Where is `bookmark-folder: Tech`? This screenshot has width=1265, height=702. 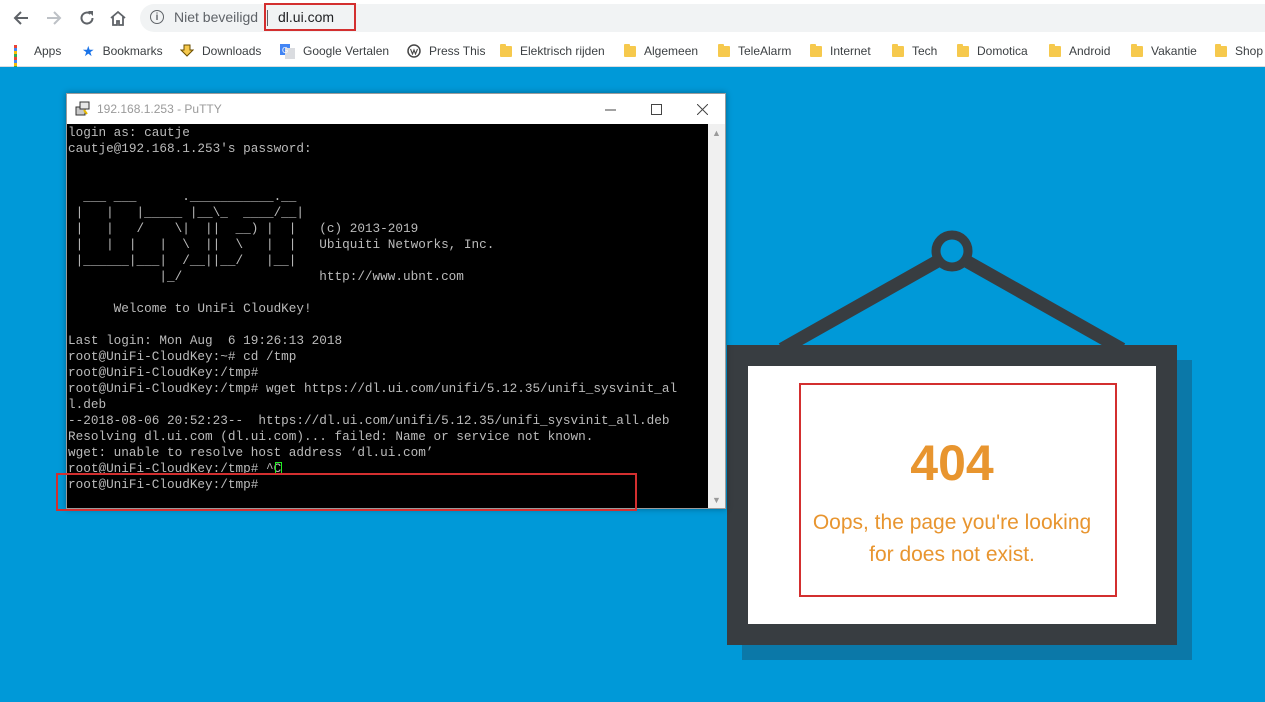
bookmark-folder: Tech is located at coordinates (914, 51).